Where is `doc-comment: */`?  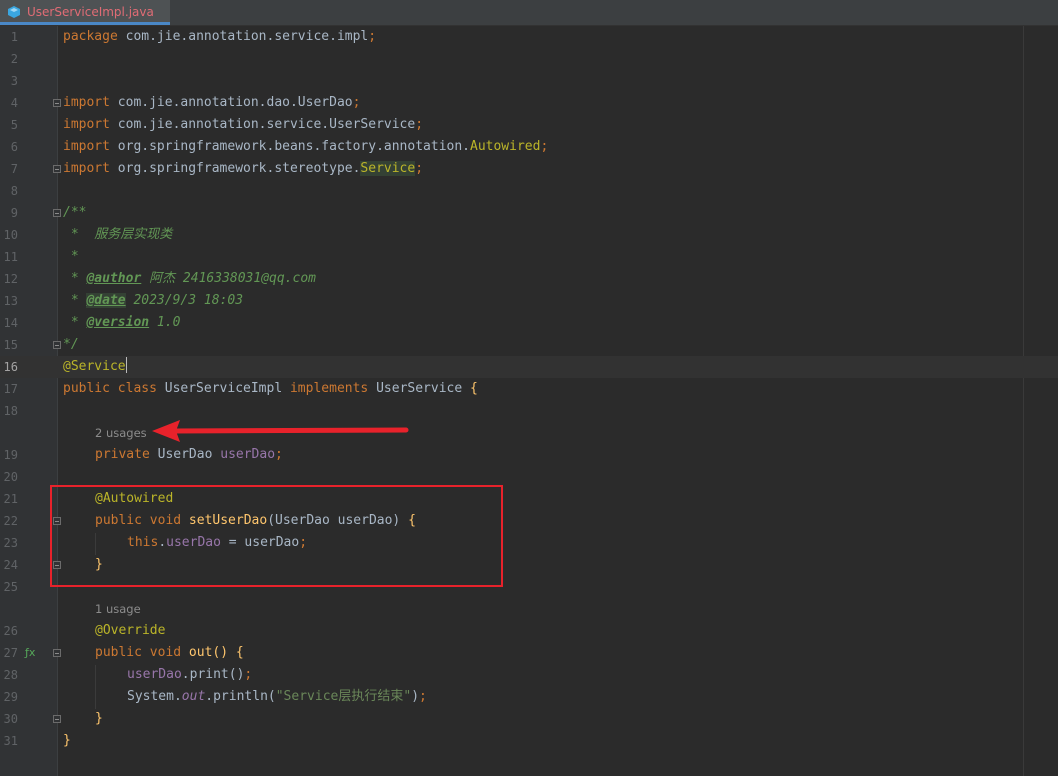 doc-comment: */ is located at coordinates (71, 344).